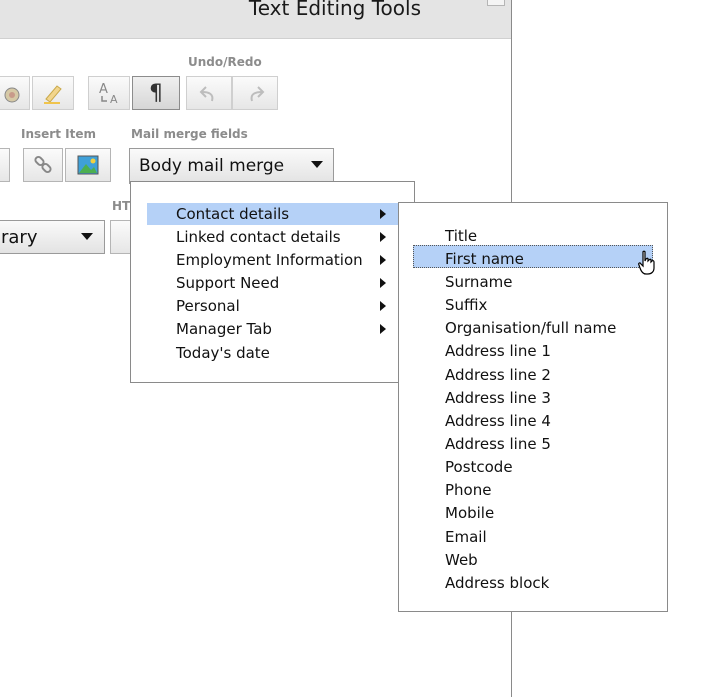 The width and height of the screenshot is (714, 697). I want to click on change-case-button: A A, so click(109, 93).